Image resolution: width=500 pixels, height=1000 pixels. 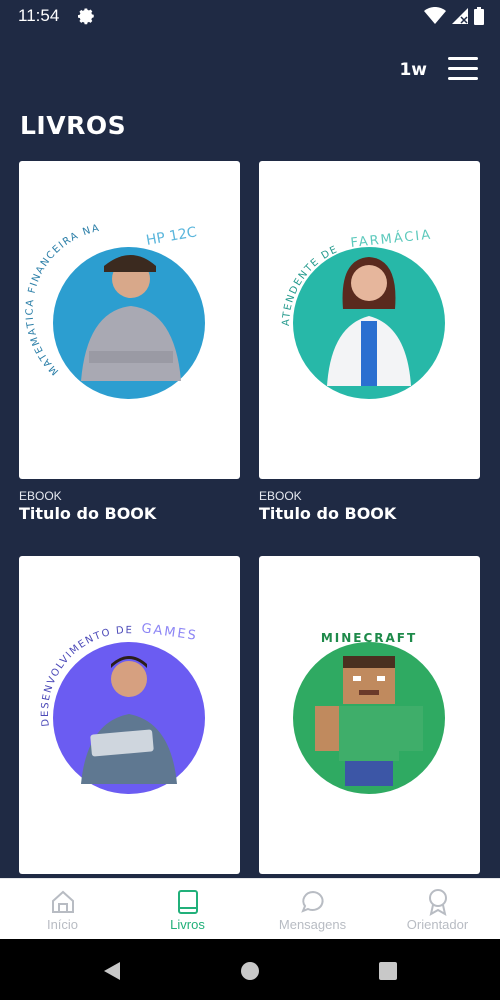 What do you see at coordinates (169, 632) in the screenshot?
I see `cover-top-text: GAMES` at bounding box center [169, 632].